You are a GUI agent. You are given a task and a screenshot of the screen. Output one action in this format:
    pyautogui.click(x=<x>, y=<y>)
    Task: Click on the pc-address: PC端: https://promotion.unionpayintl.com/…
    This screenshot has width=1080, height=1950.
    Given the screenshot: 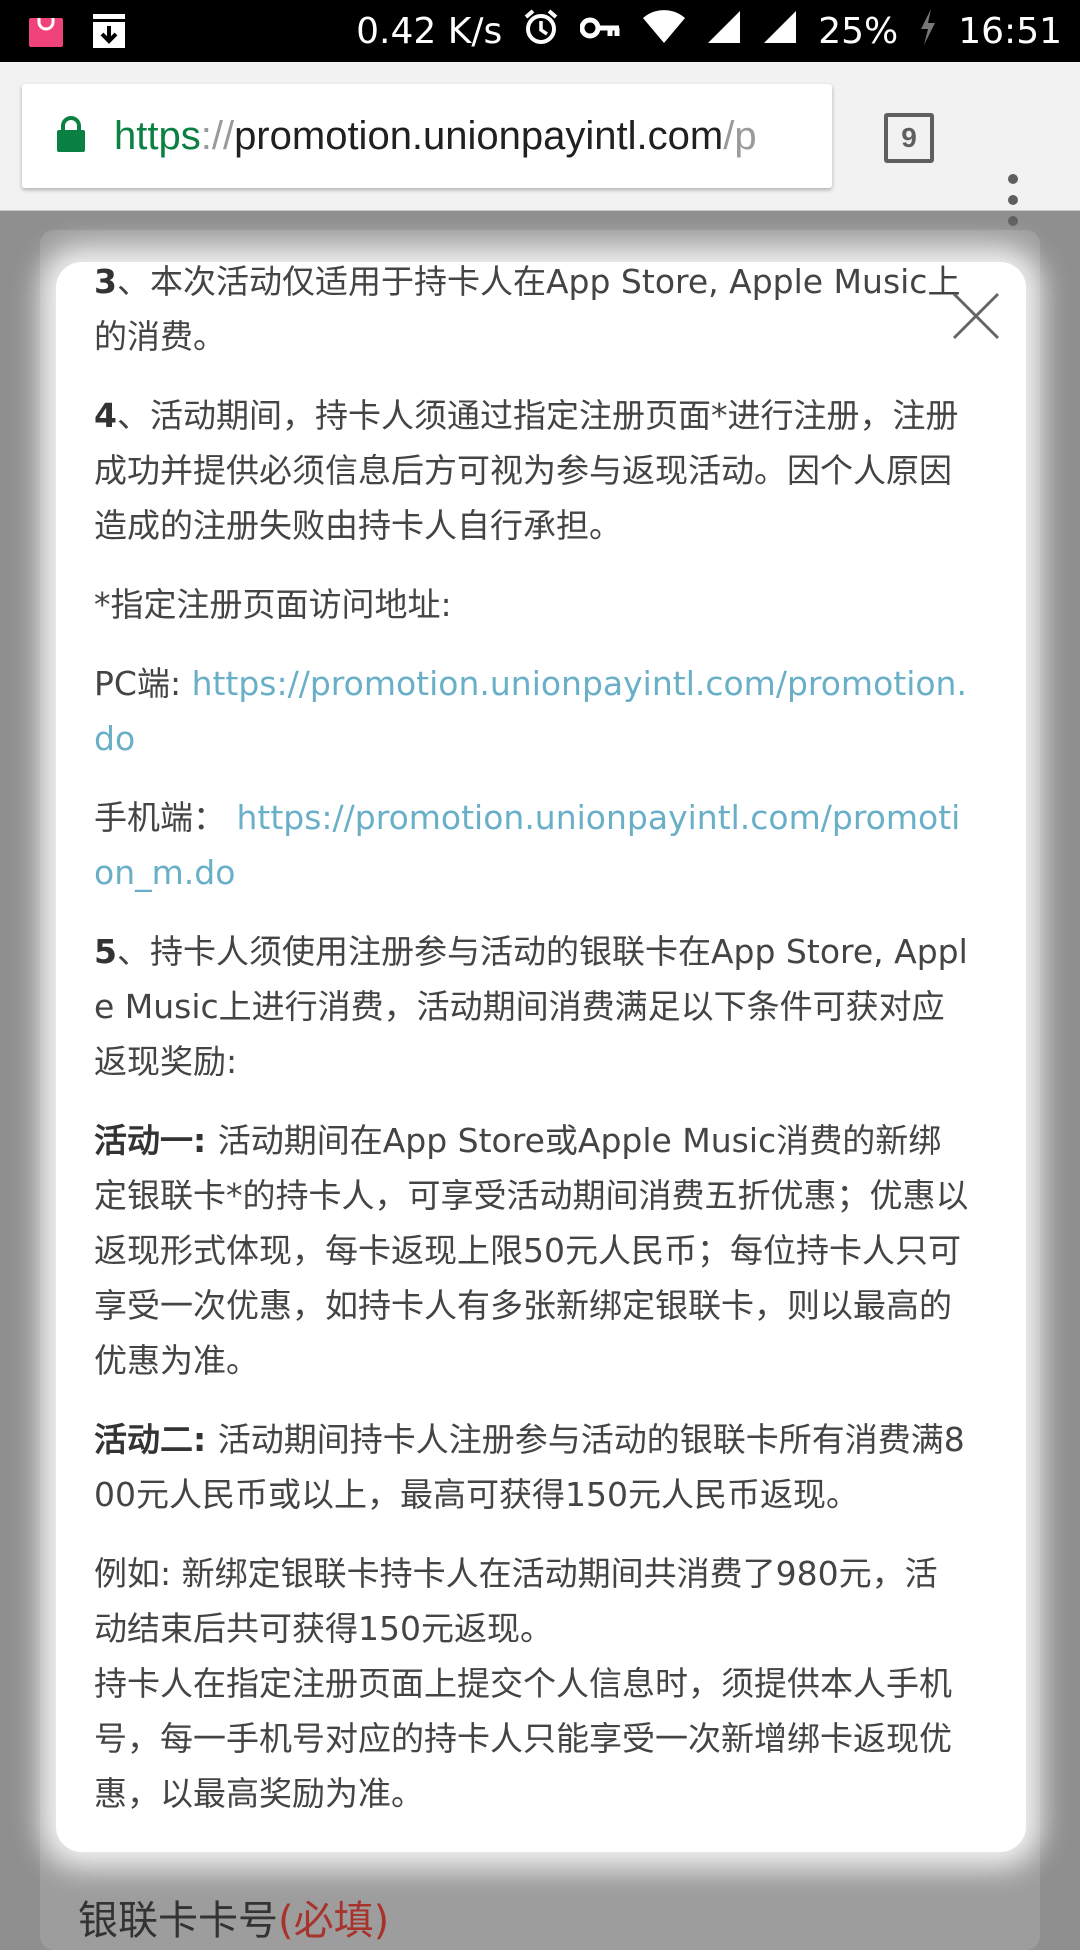 What is the action you would take?
    pyautogui.click(x=532, y=711)
    